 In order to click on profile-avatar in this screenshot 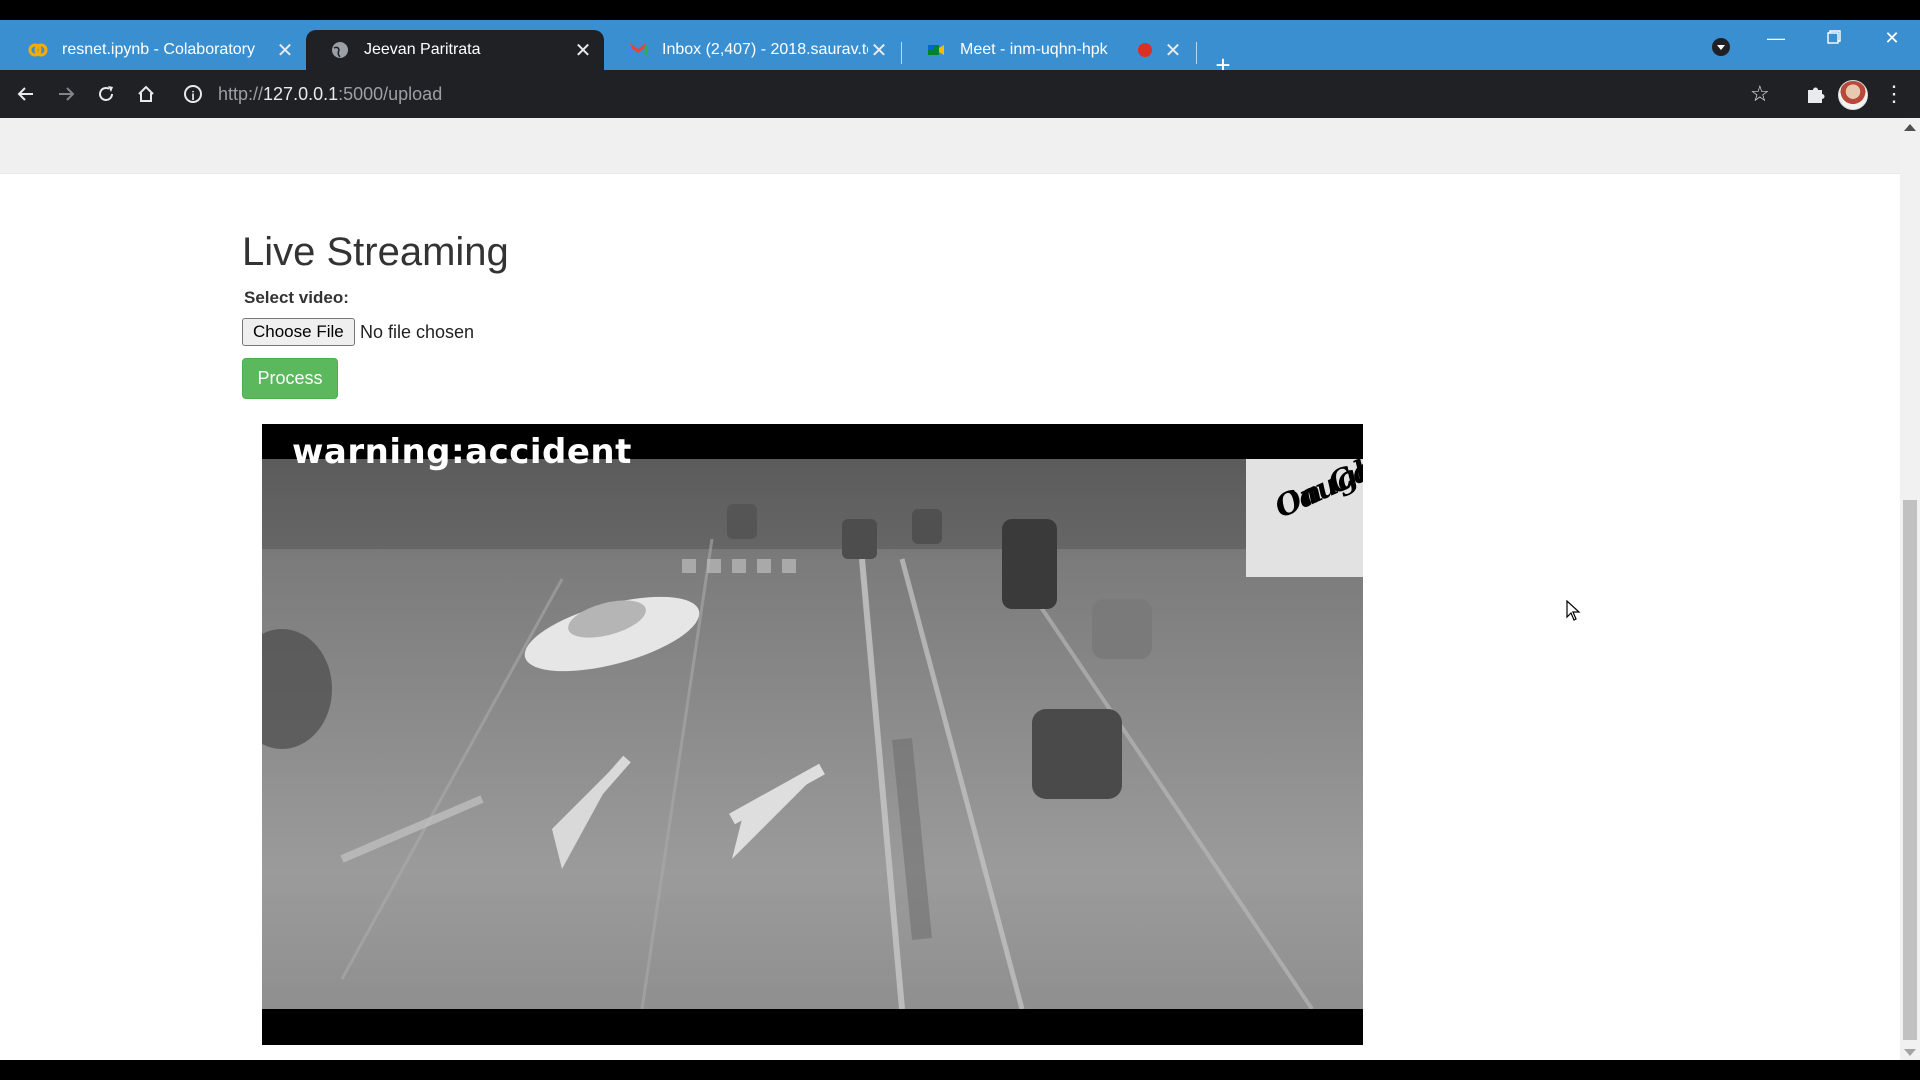, I will do `click(1853, 95)`.